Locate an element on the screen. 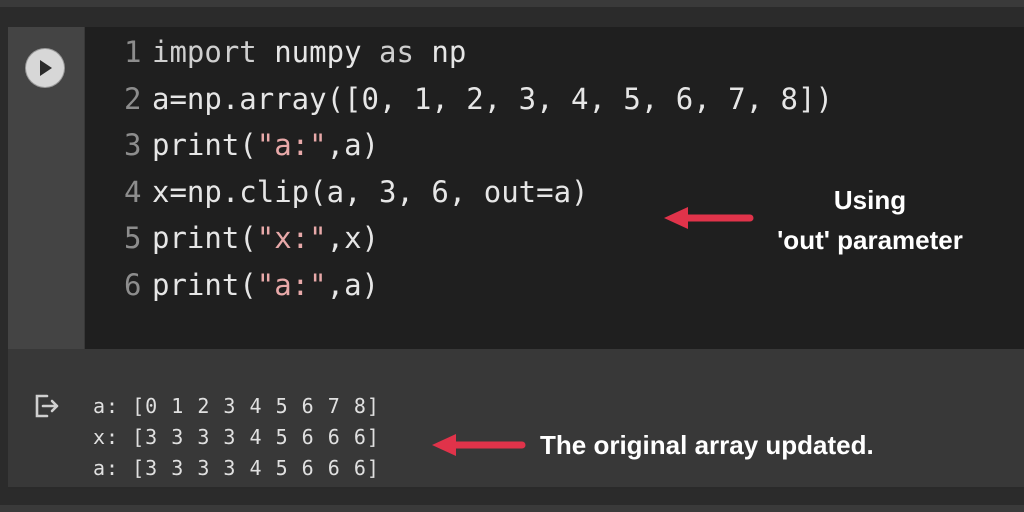 The height and width of the screenshot is (512, 1024). code-line: 4 x=np.clip(a, 3, 6, out=a) is located at coordinates (356, 192).